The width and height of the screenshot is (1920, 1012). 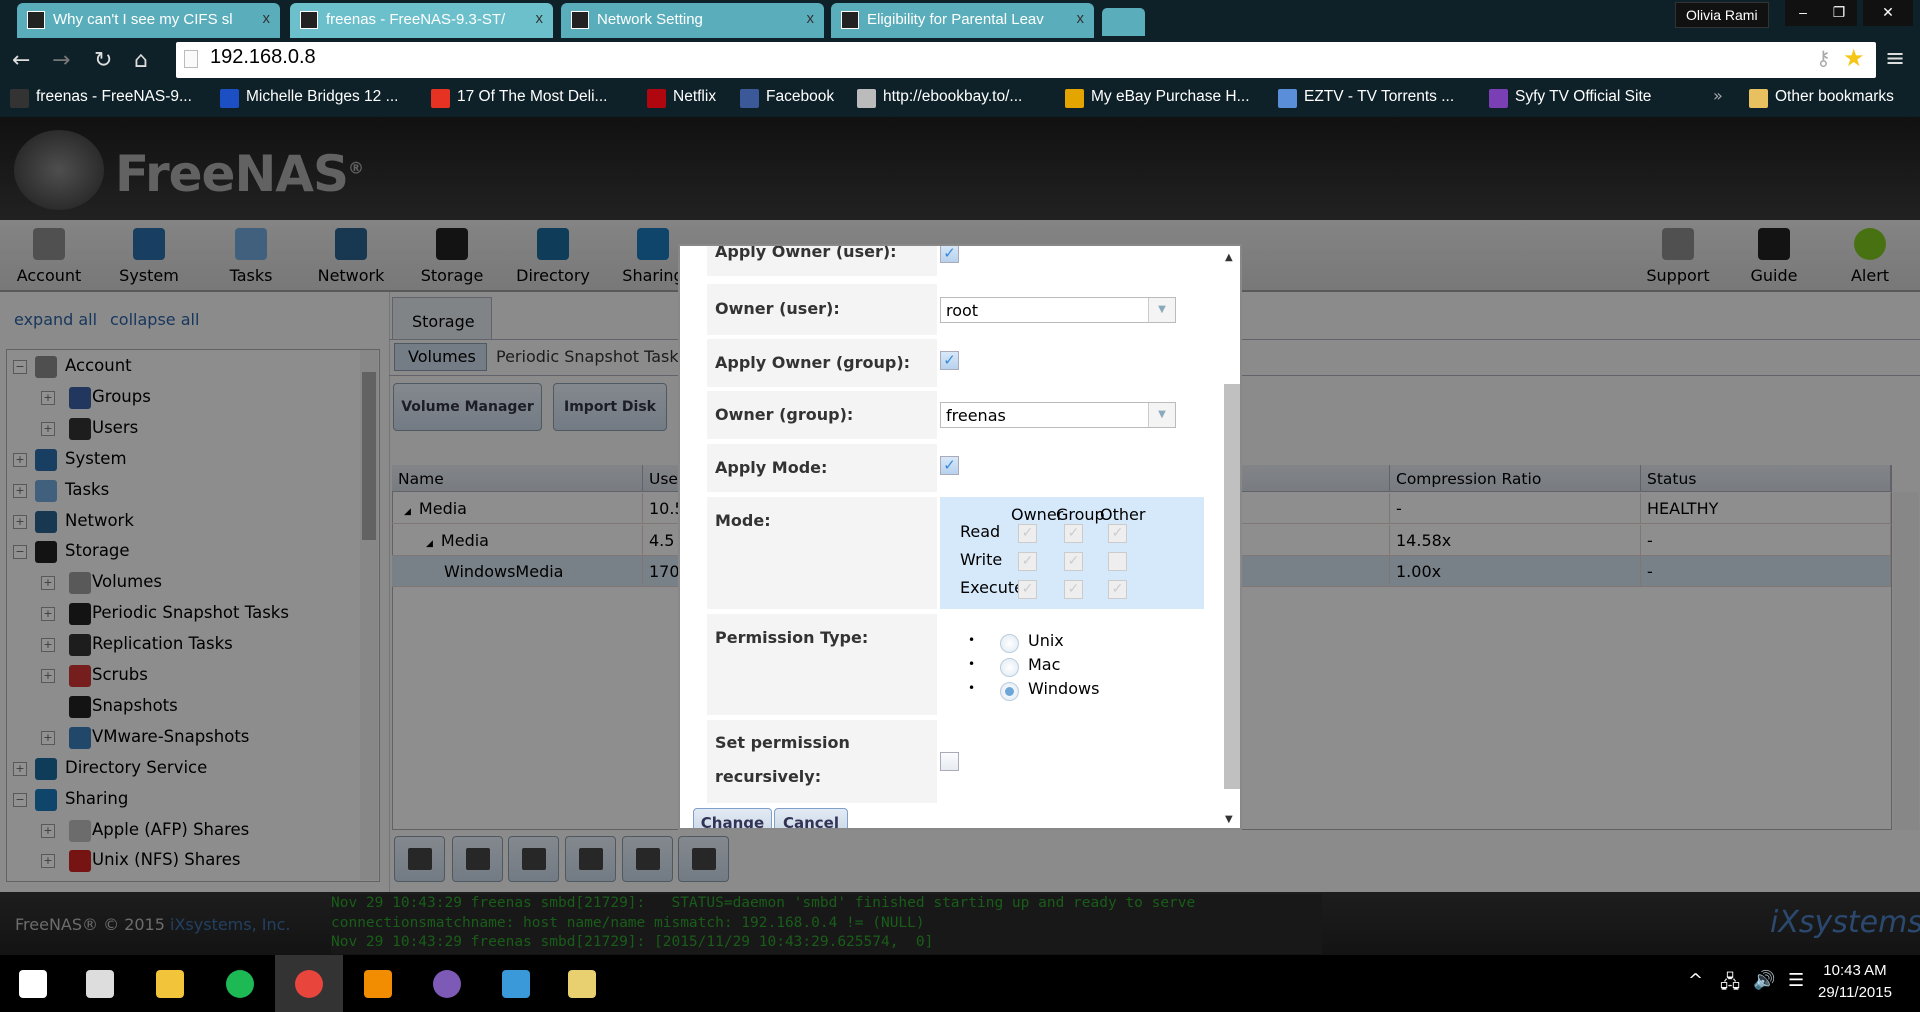 I want to click on back-icon: ←, so click(x=21, y=60).